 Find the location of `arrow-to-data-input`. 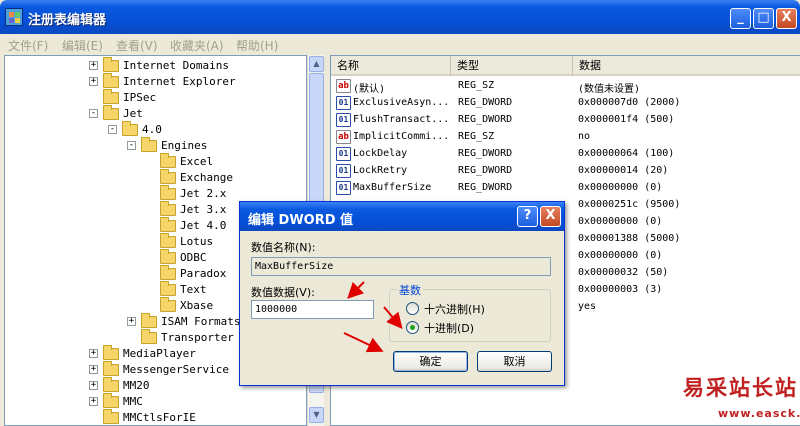

arrow-to-data-input is located at coordinates (356, 290).